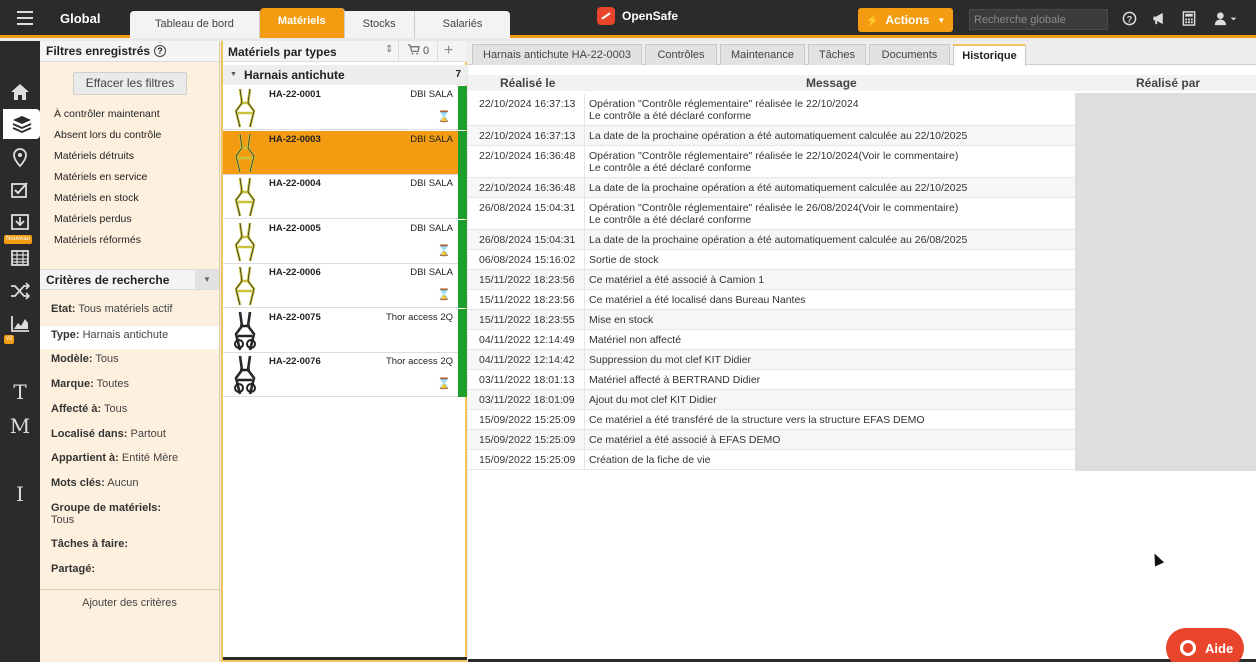 The height and width of the screenshot is (662, 1256). I want to click on criterion-affecte: Affecté à: Tous, so click(129, 409).